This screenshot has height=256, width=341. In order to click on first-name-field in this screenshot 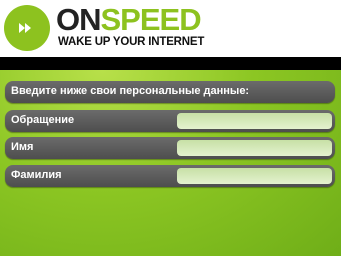, I will do `click(254, 148)`.